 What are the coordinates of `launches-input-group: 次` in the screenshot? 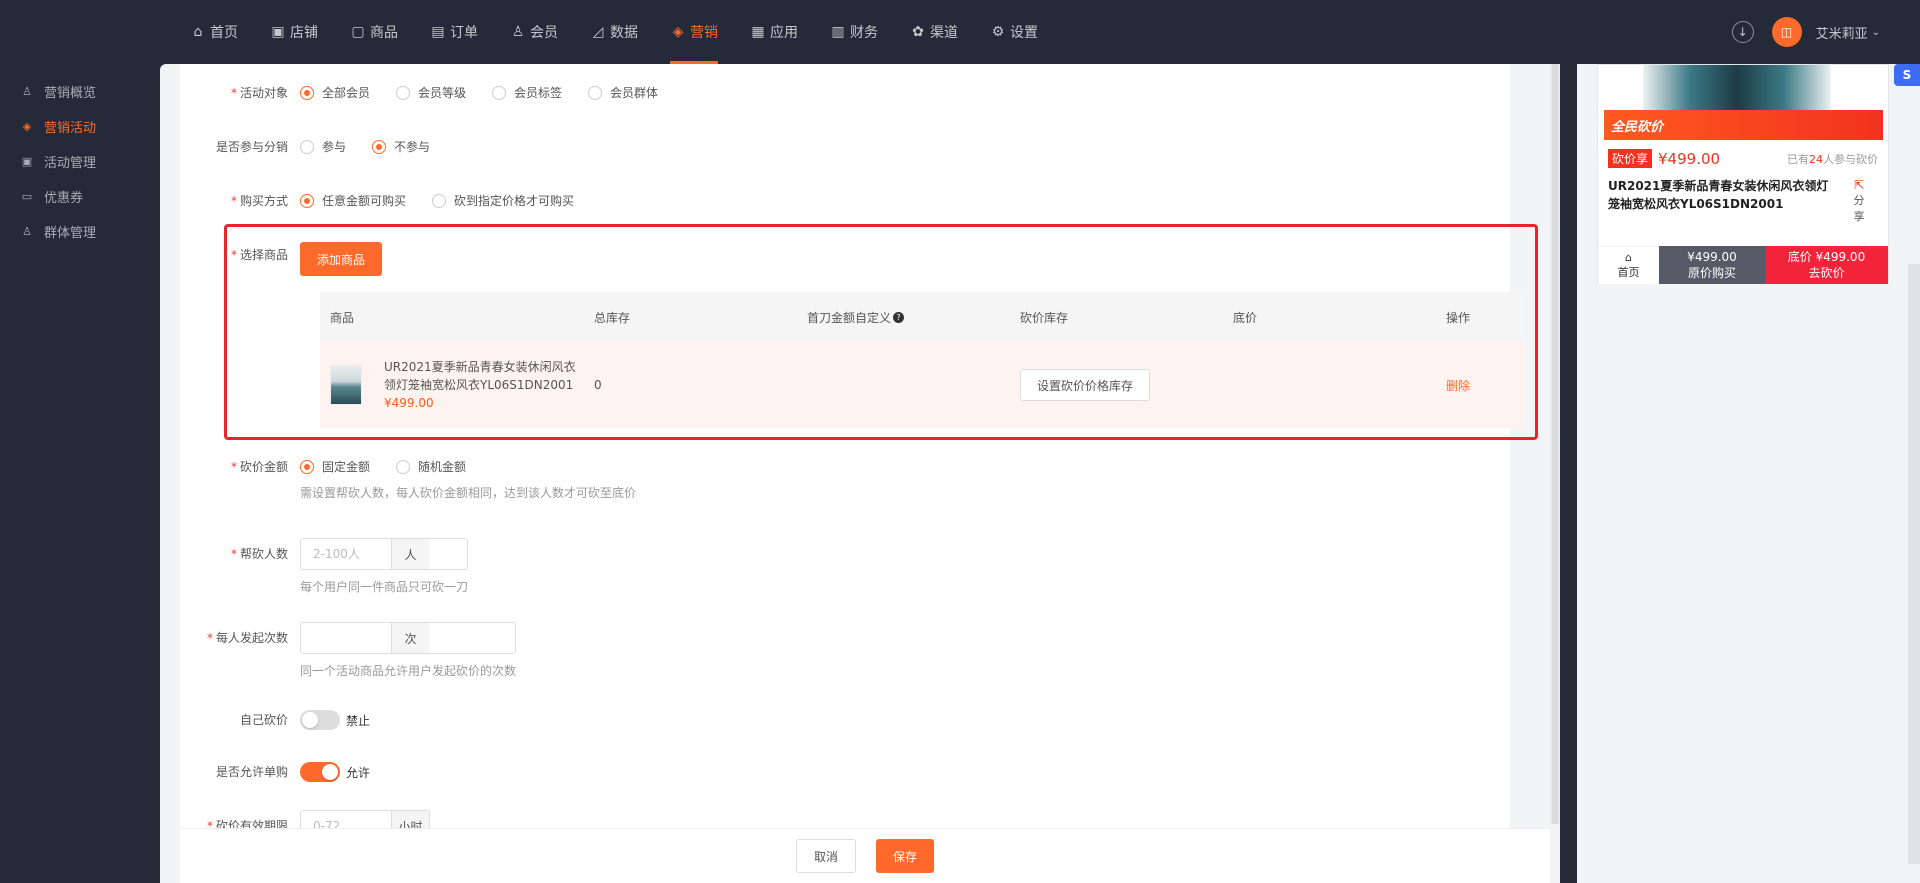 It's located at (408, 638).